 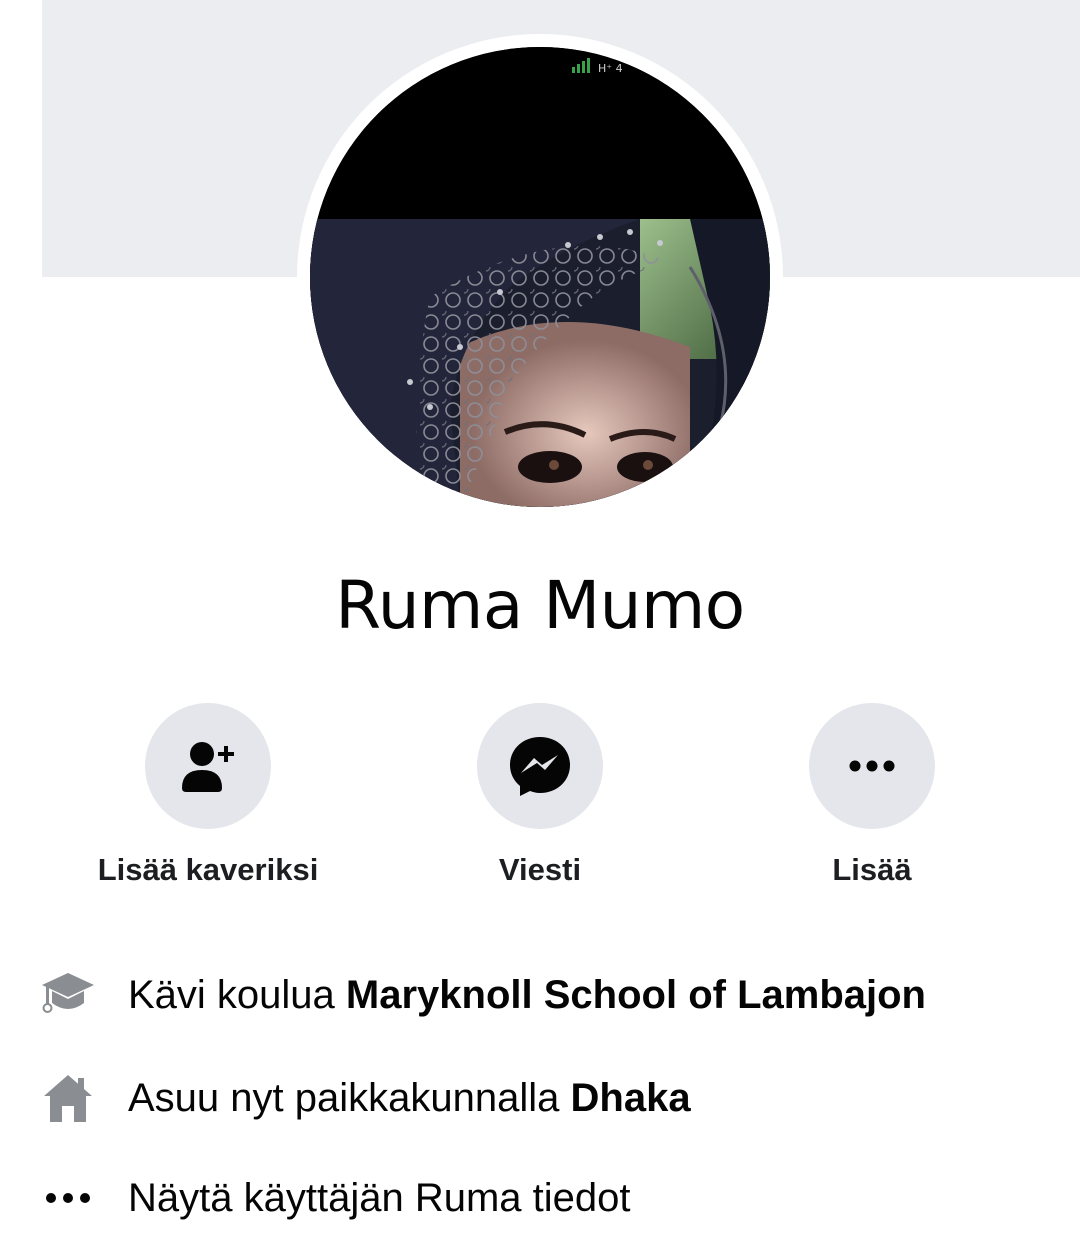 I want to click on info-details: Näytä käyttäjän Ruma tiedot, so click(x=560, y=1198).